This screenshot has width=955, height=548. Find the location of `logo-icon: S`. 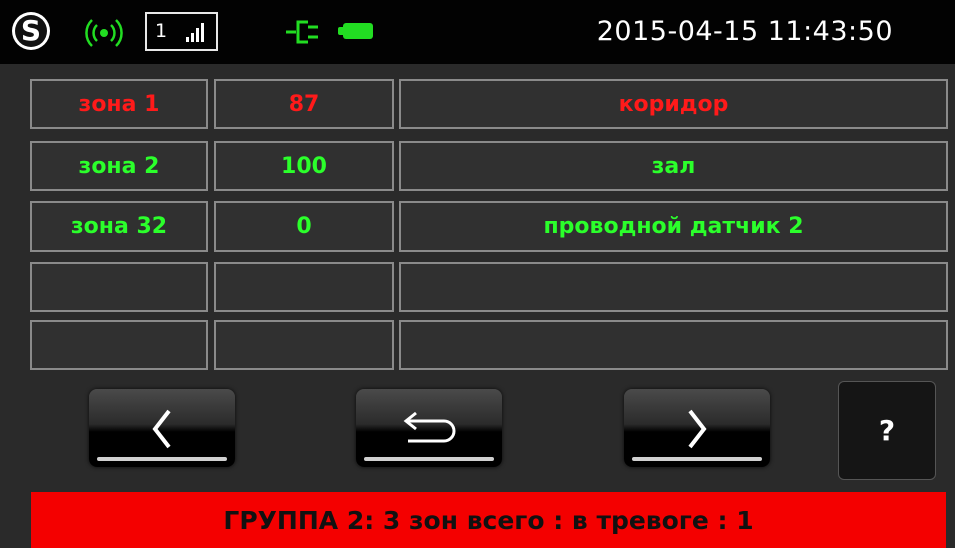

logo-icon: S is located at coordinates (31, 31).